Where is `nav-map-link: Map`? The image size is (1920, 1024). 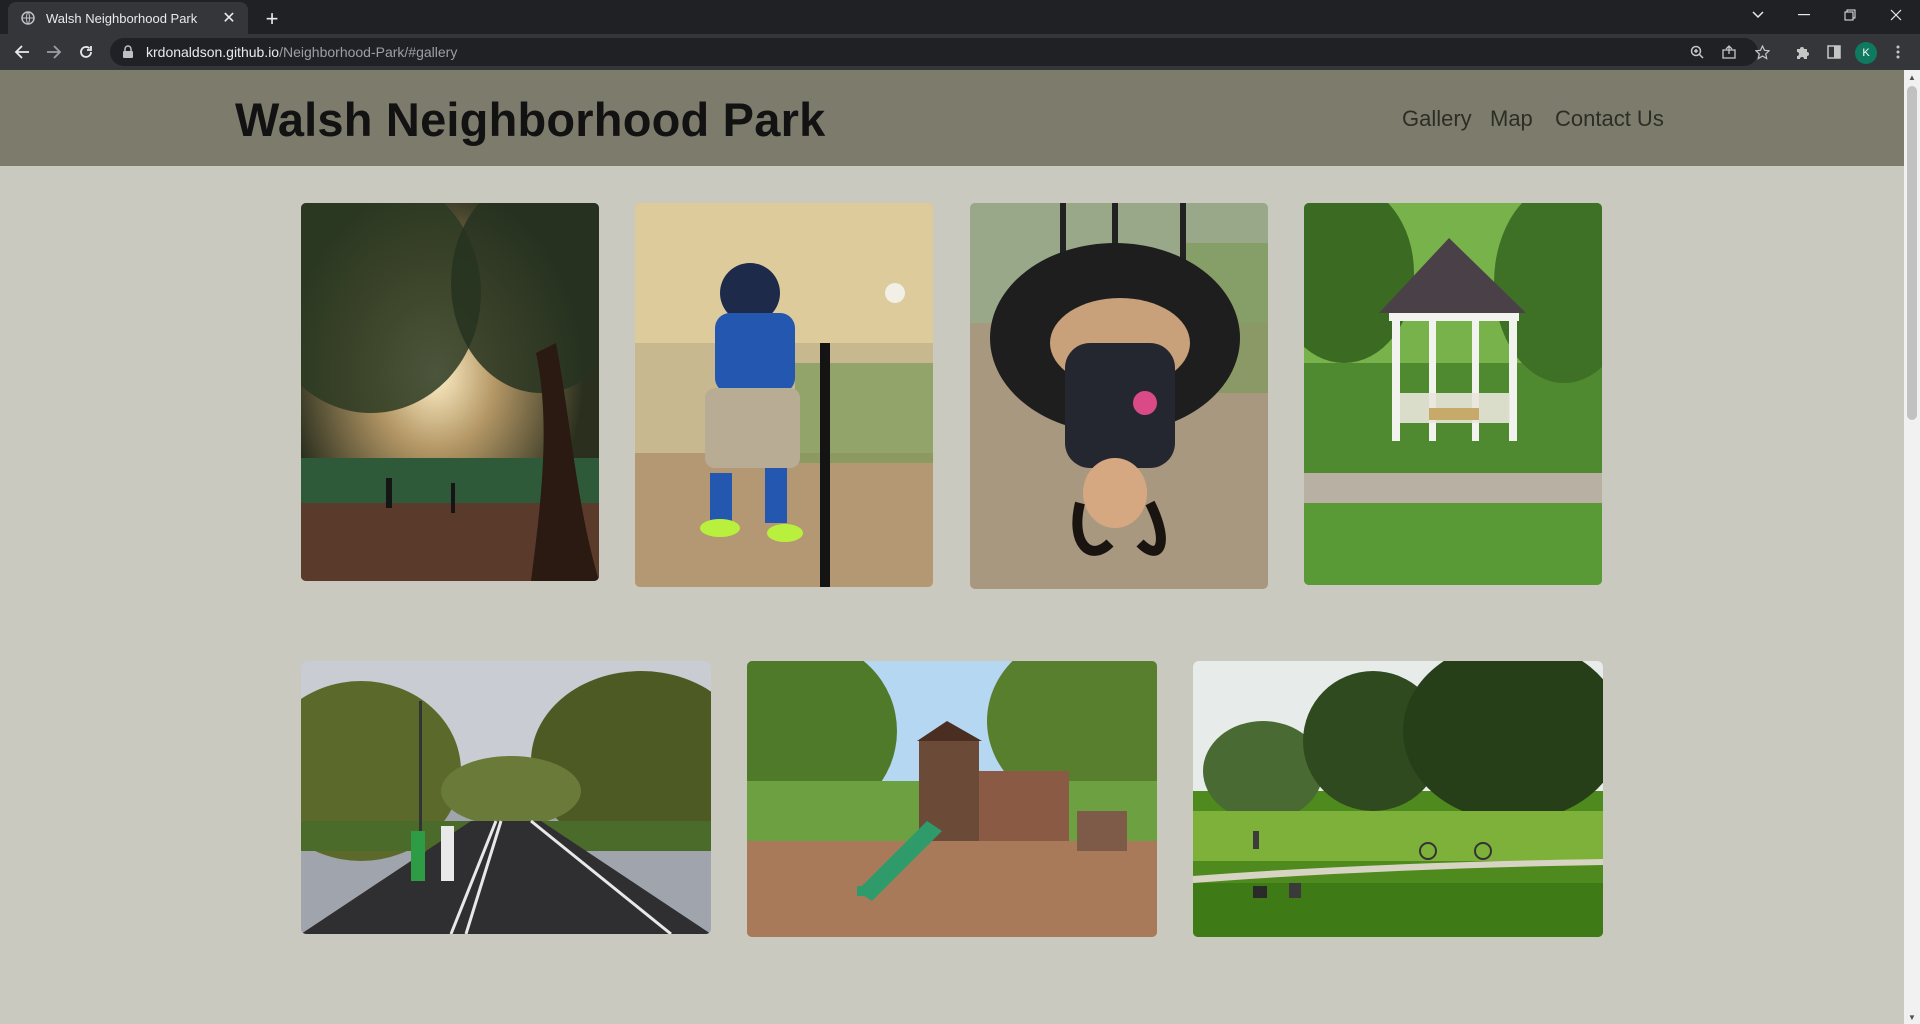 nav-map-link: Map is located at coordinates (1511, 119).